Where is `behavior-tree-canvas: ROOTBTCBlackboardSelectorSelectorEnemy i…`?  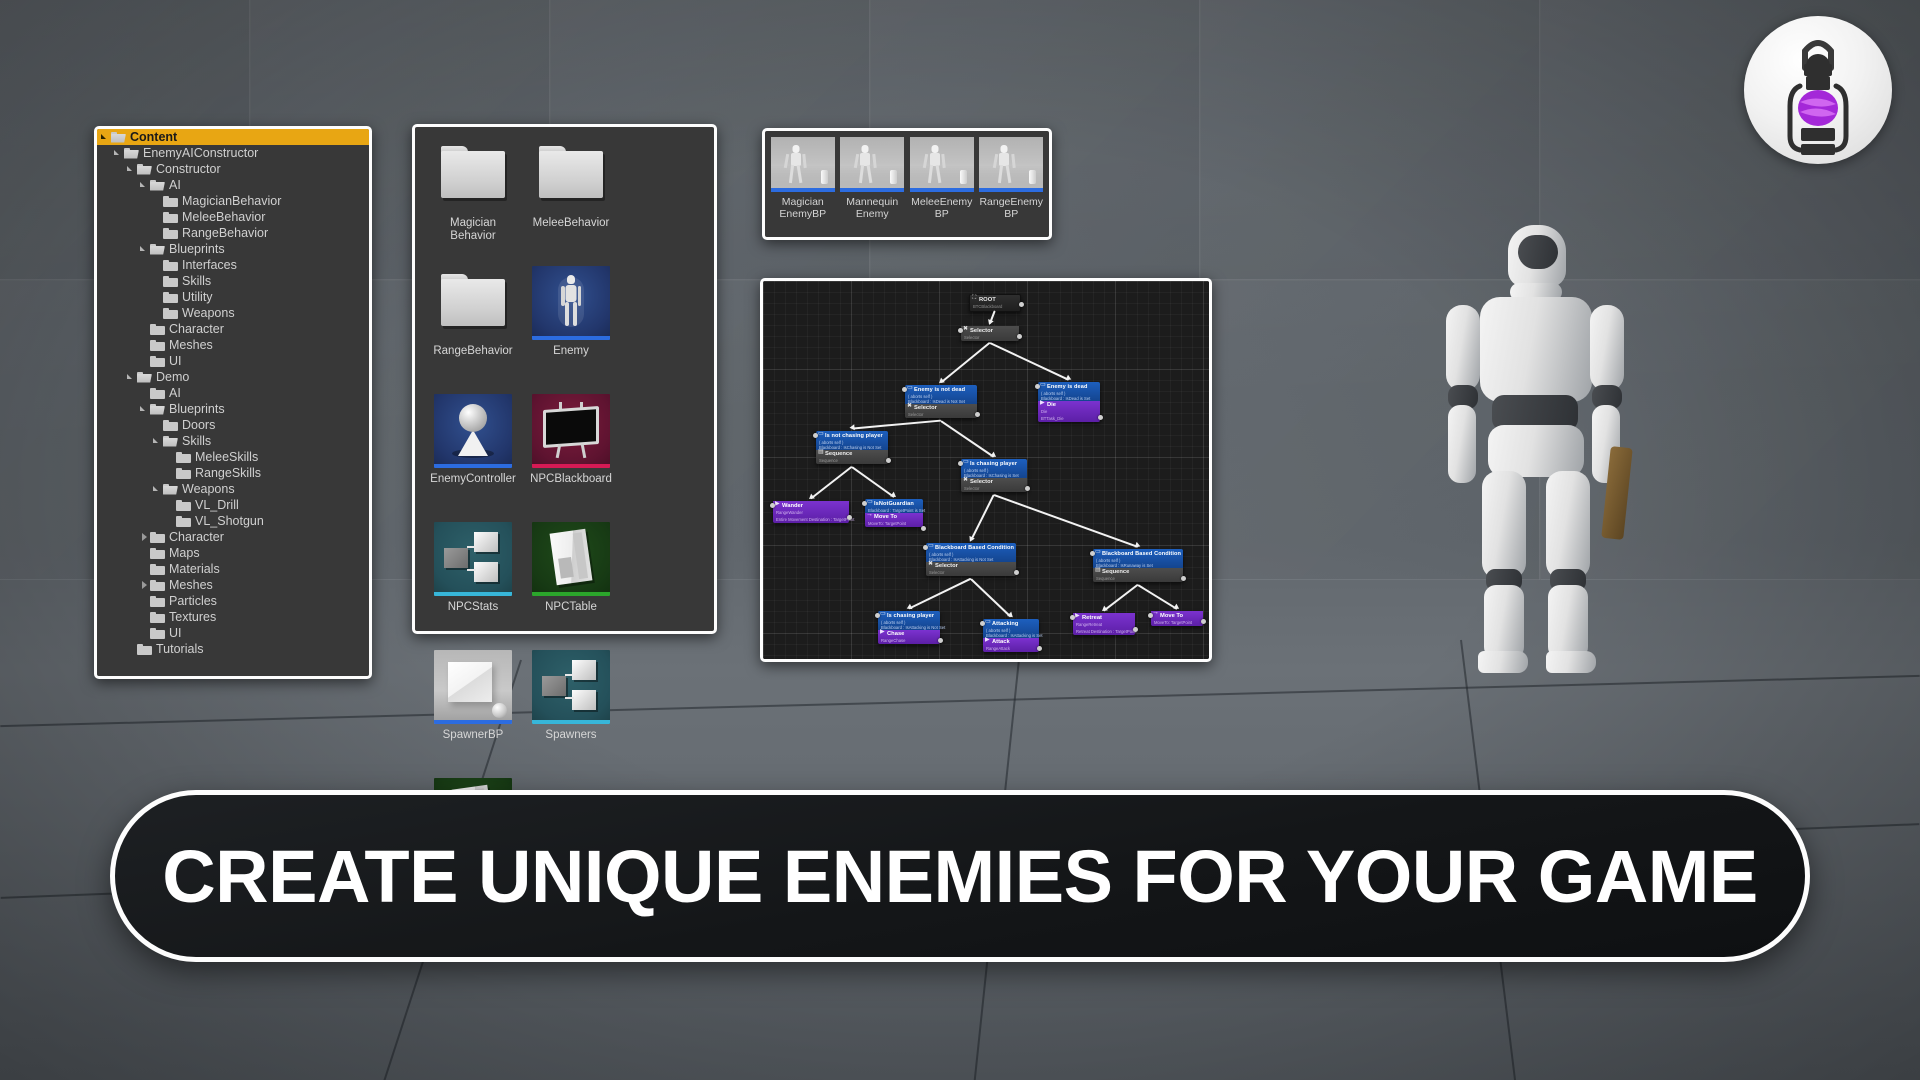 behavior-tree-canvas: ROOTBTCBlackboardSelectorSelectorEnemy i… is located at coordinates (986, 470).